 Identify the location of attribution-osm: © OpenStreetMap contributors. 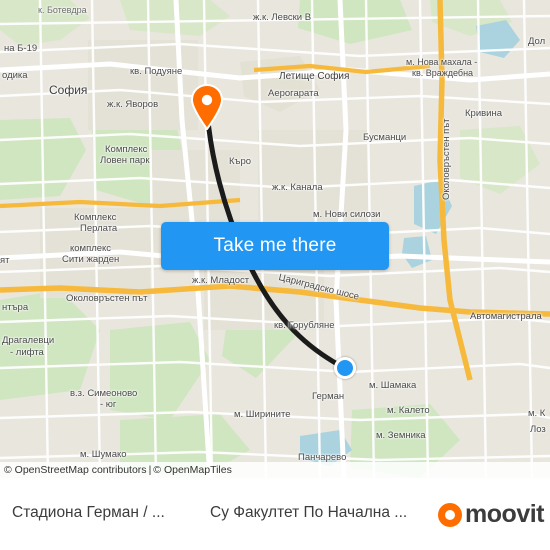
(75, 470).